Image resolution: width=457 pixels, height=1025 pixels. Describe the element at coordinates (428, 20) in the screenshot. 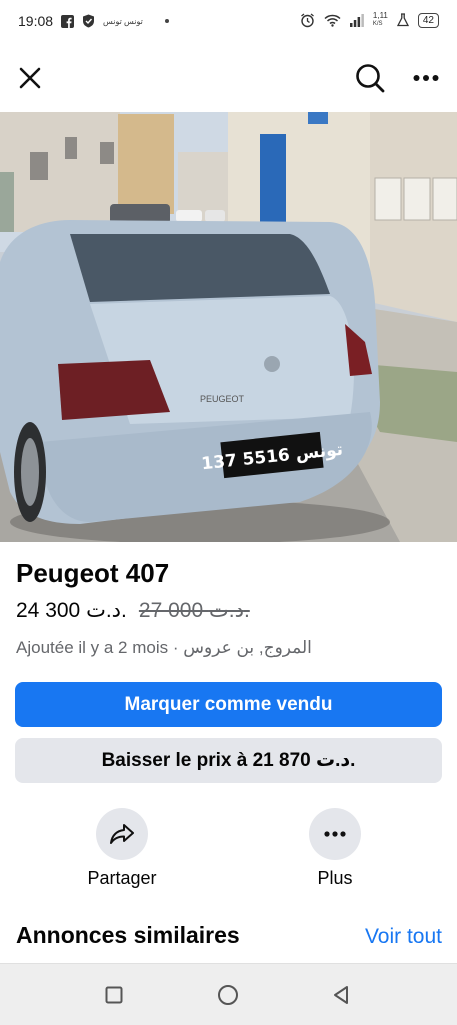

I see `battery-indicator: 42` at that location.